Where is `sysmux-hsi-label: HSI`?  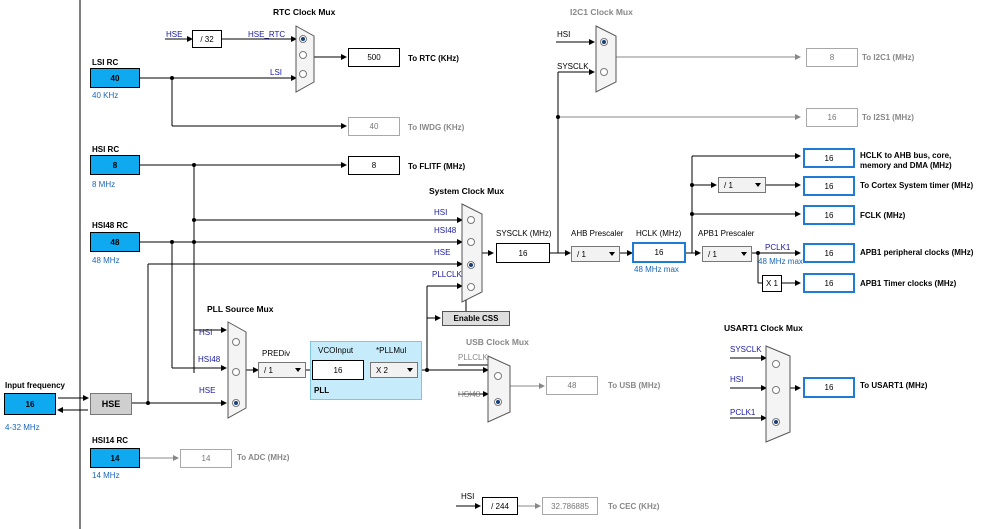
sysmux-hsi-label: HSI is located at coordinates (441, 212).